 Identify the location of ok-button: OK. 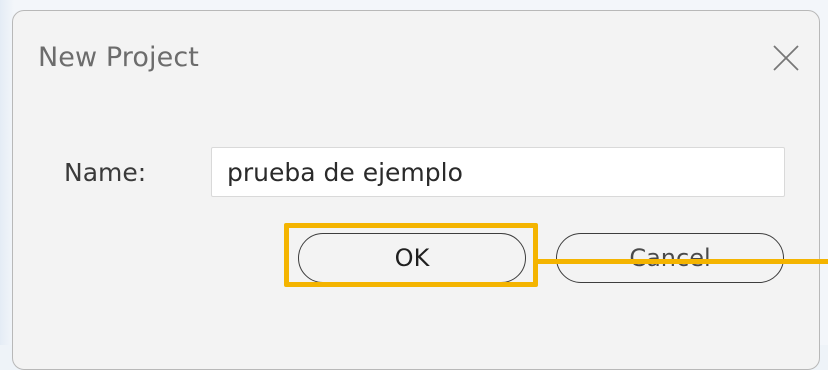
(412, 258).